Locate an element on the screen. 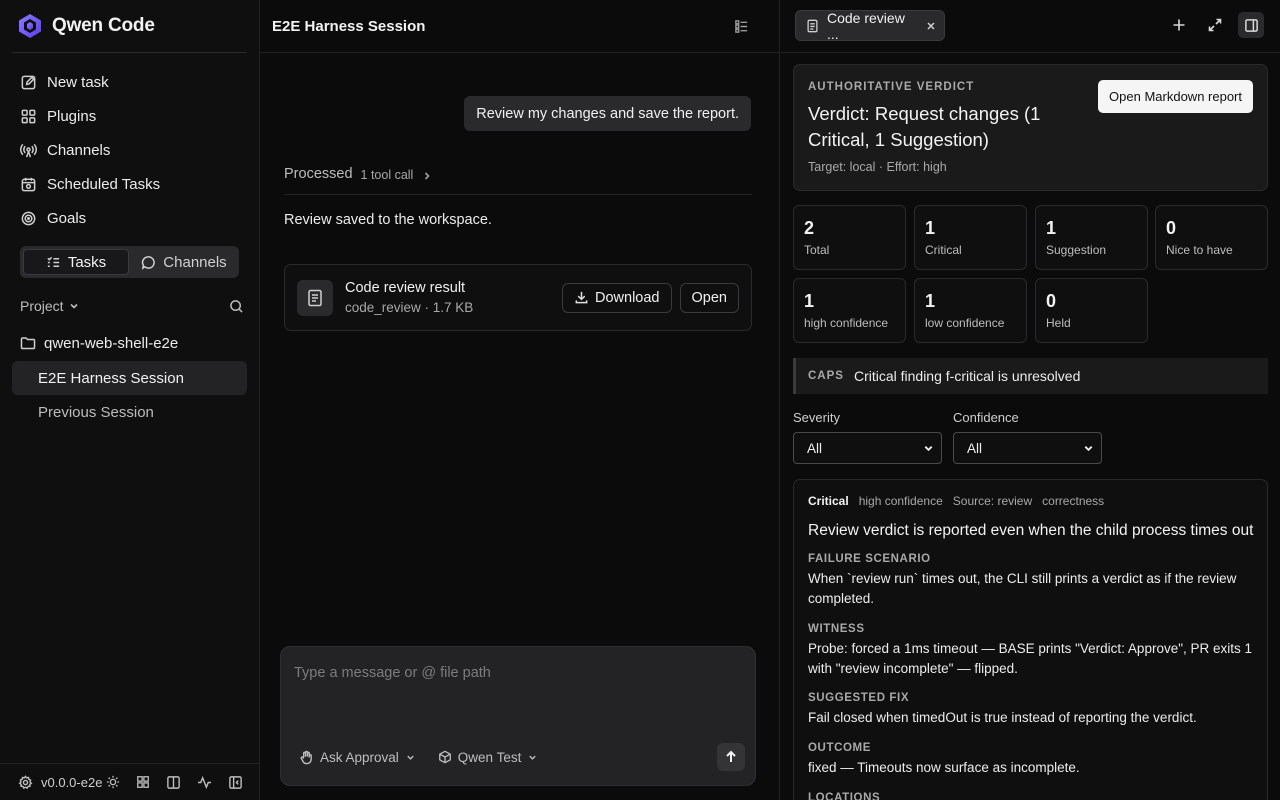  severity-filter-label: Severity is located at coordinates (816, 417).